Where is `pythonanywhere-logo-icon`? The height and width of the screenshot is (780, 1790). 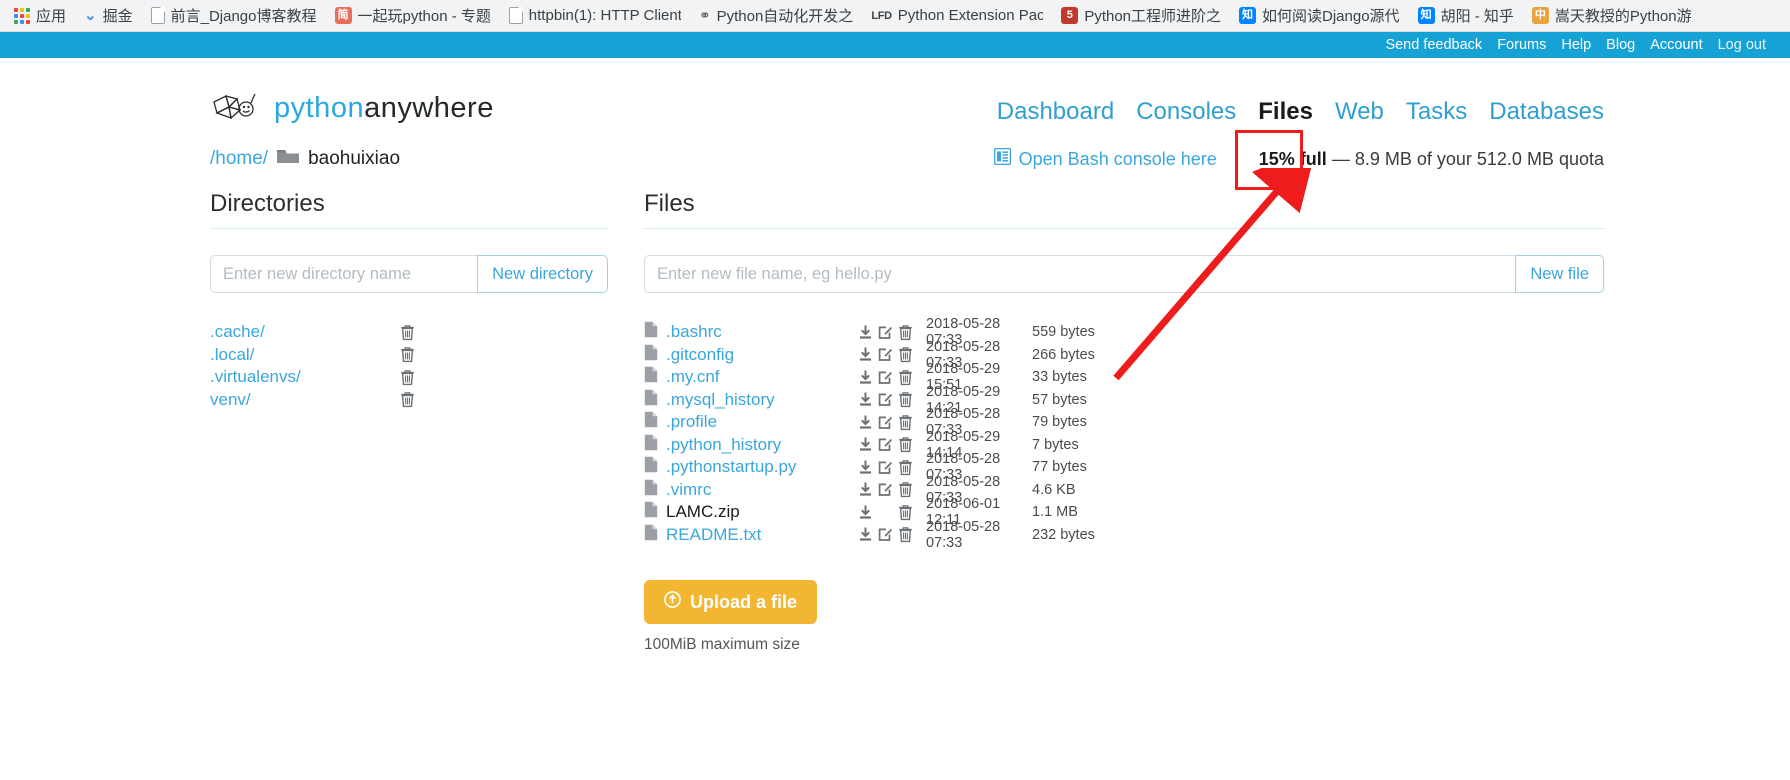
pythonanywhere-logo-icon is located at coordinates (236, 108).